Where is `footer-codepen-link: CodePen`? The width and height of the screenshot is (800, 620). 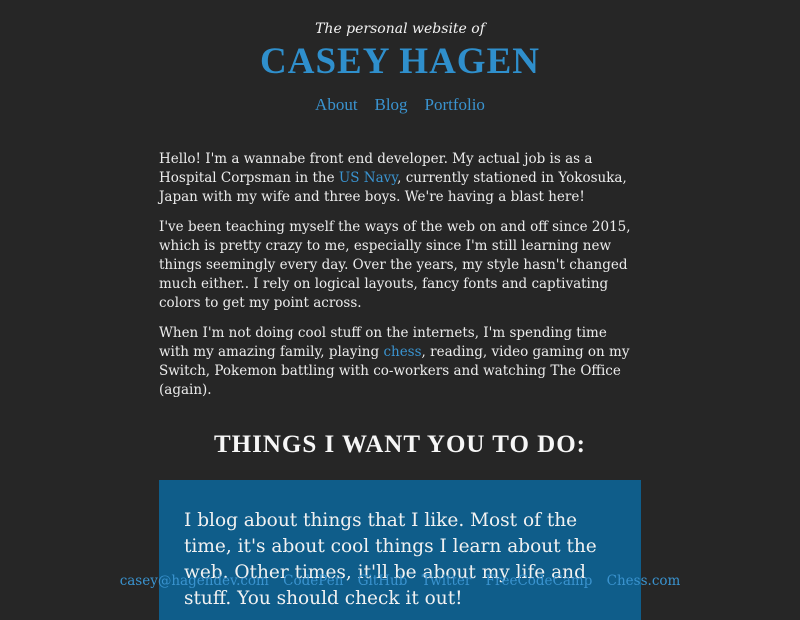 footer-codepen-link: CodePen is located at coordinates (313, 581).